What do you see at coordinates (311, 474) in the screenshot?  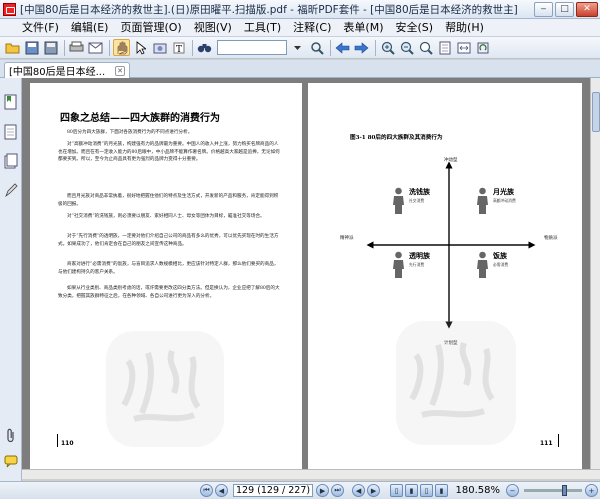 I see `horizontal-scrollbar` at bounding box center [311, 474].